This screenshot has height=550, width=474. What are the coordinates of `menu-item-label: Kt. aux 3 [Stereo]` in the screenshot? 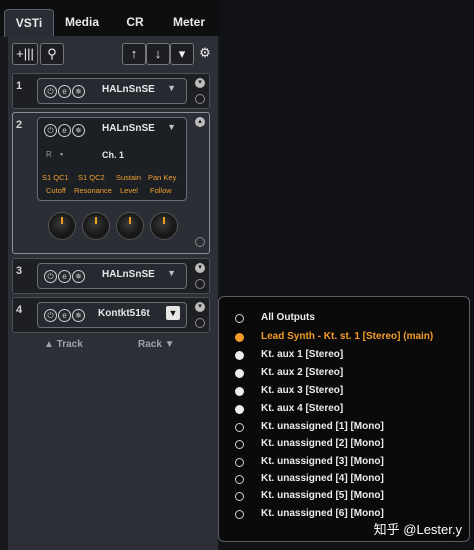 It's located at (302, 390).